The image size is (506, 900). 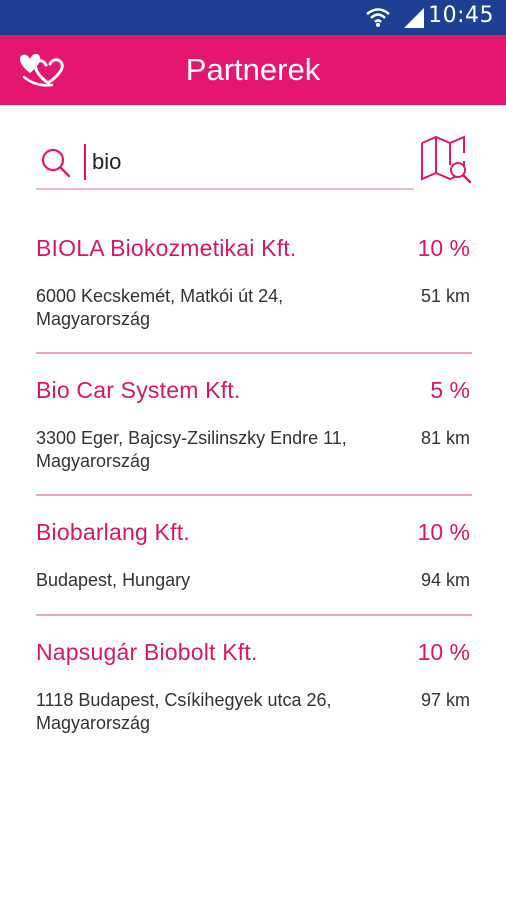 I want to click on partner-distance: 97 km, so click(x=445, y=700).